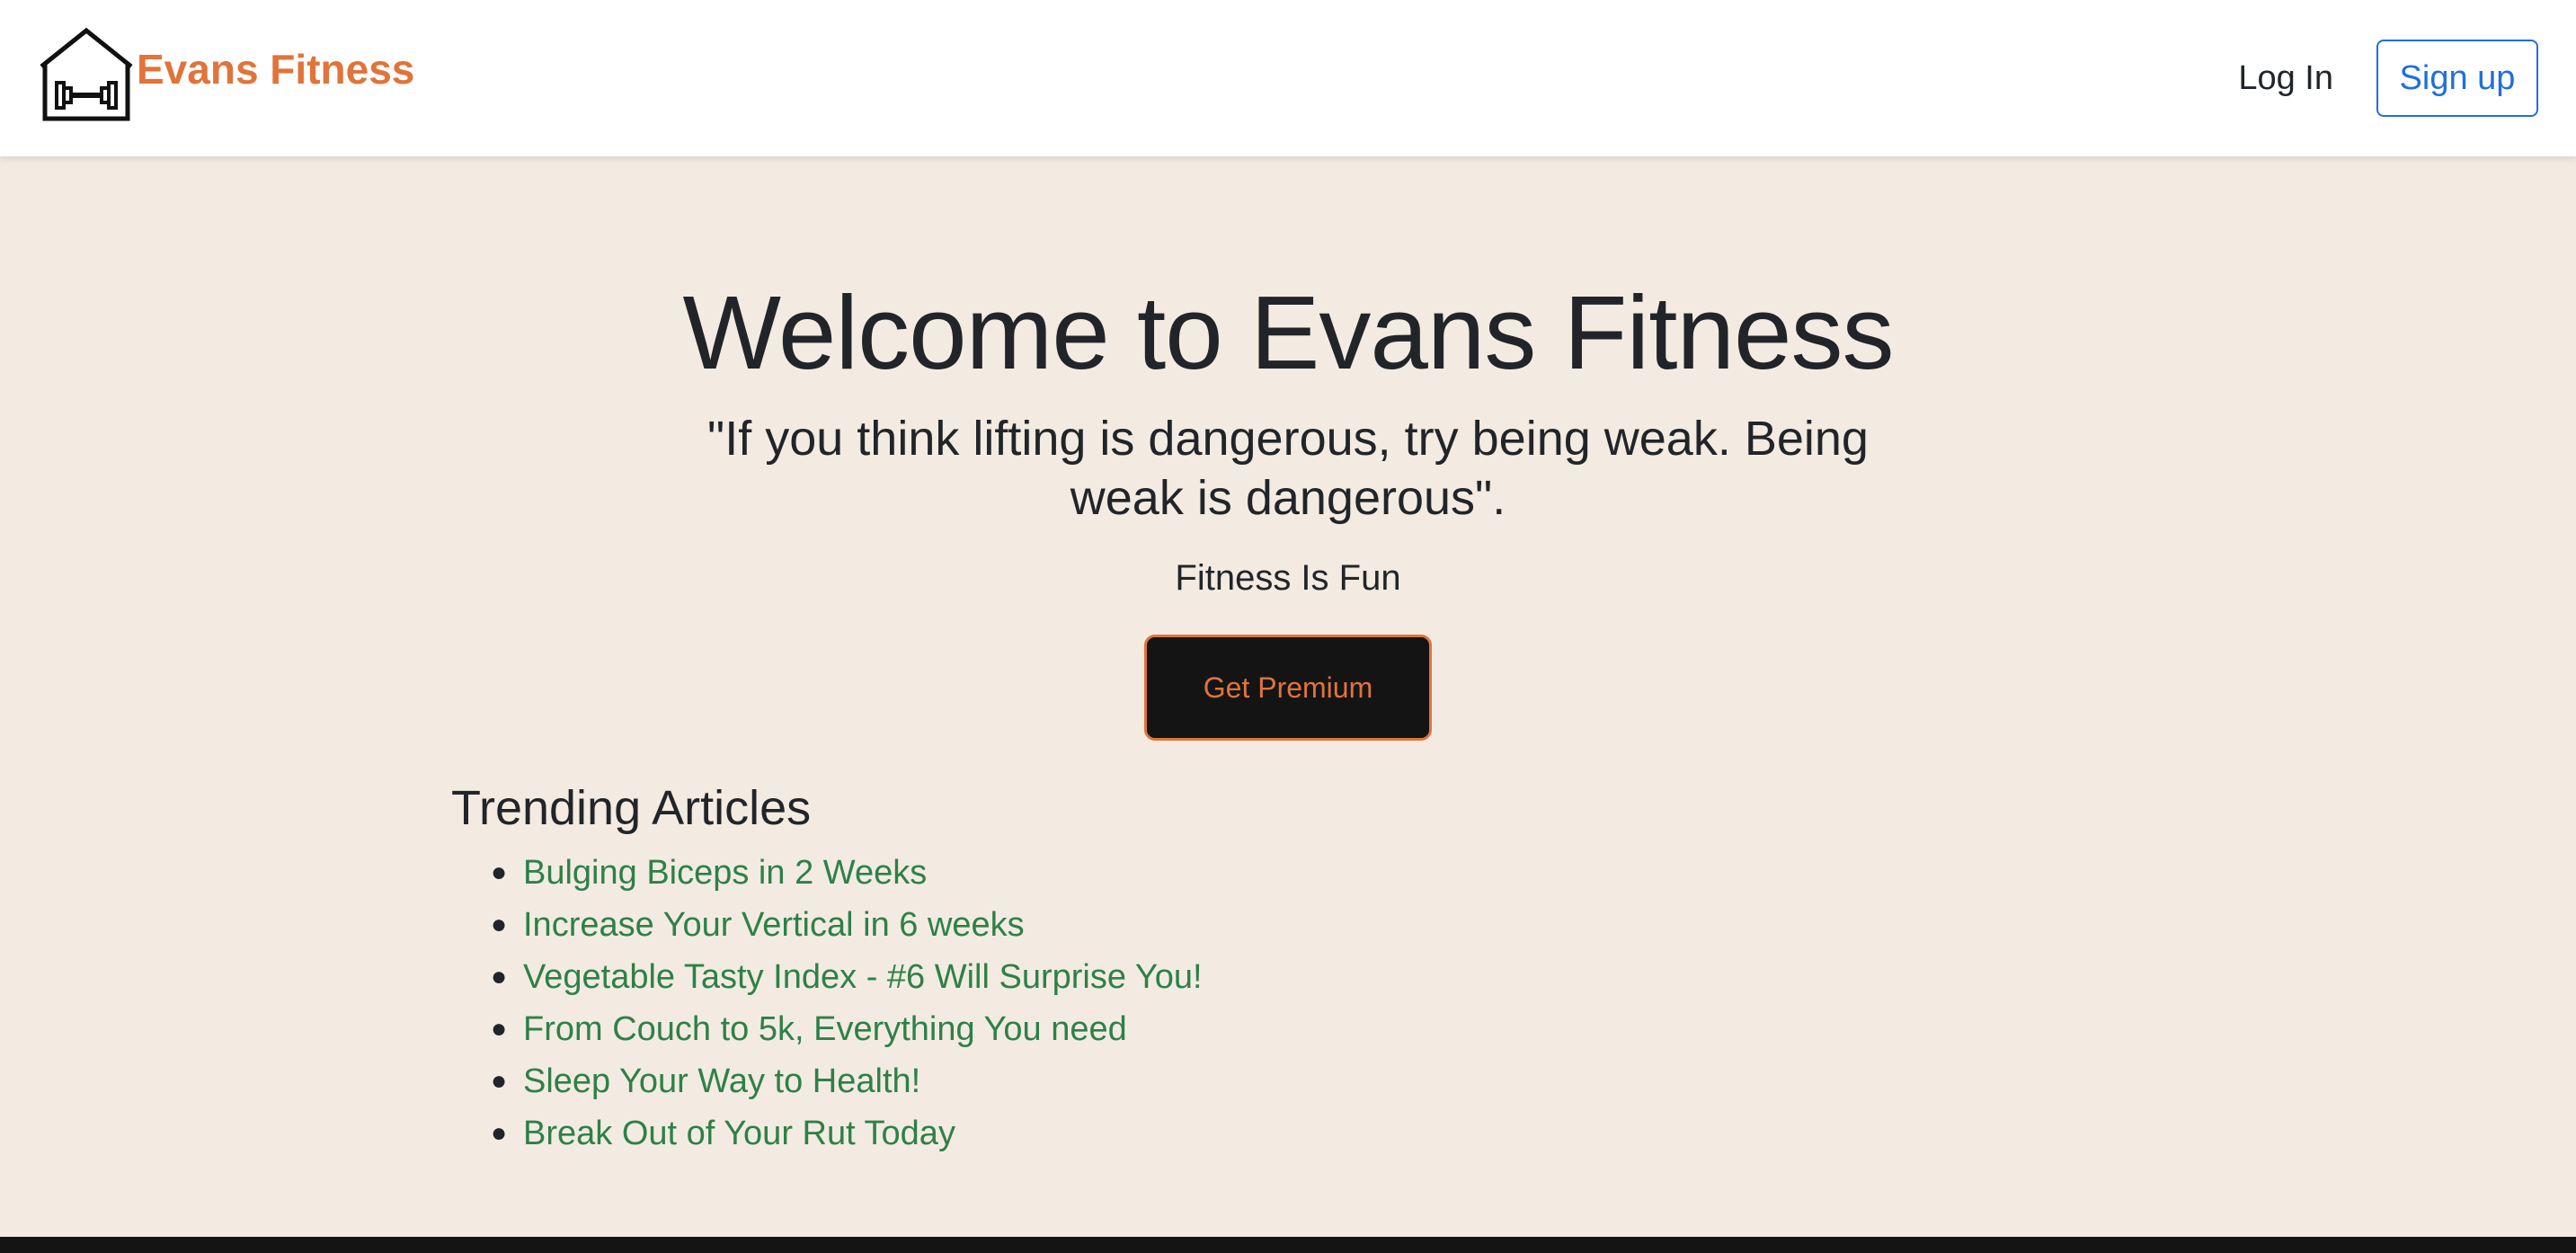 This screenshot has height=1253, width=2576. Describe the element at coordinates (1288, 332) in the screenshot. I see `page-title: Welcome to Evans Fitness` at that location.